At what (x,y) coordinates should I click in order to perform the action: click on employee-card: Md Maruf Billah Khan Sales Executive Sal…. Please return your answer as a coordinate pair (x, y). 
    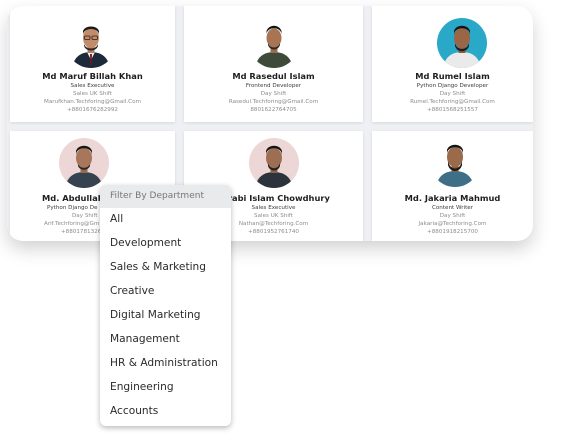
    Looking at the image, I should click on (92, 64).